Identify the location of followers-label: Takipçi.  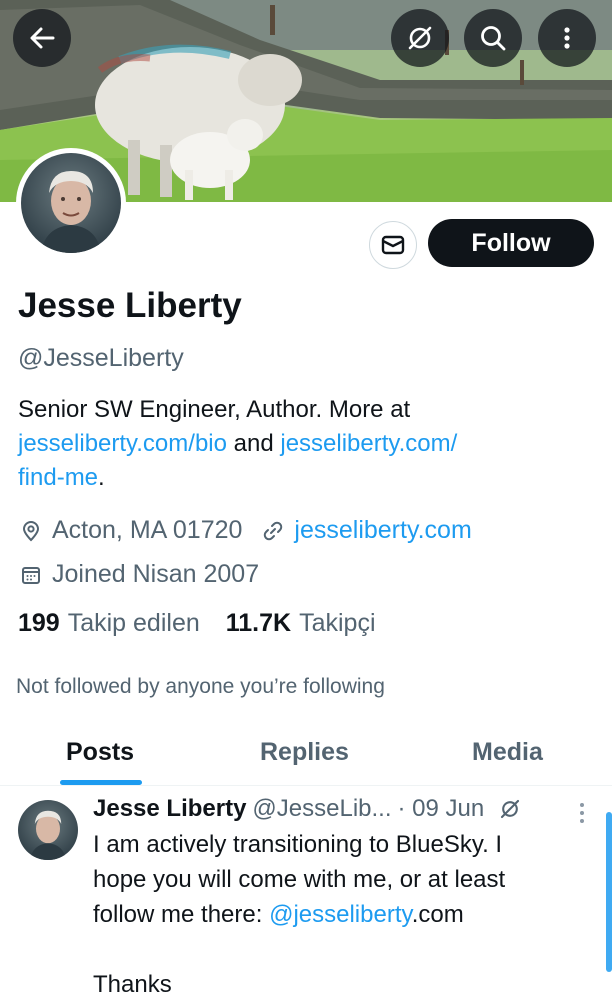
(337, 623).